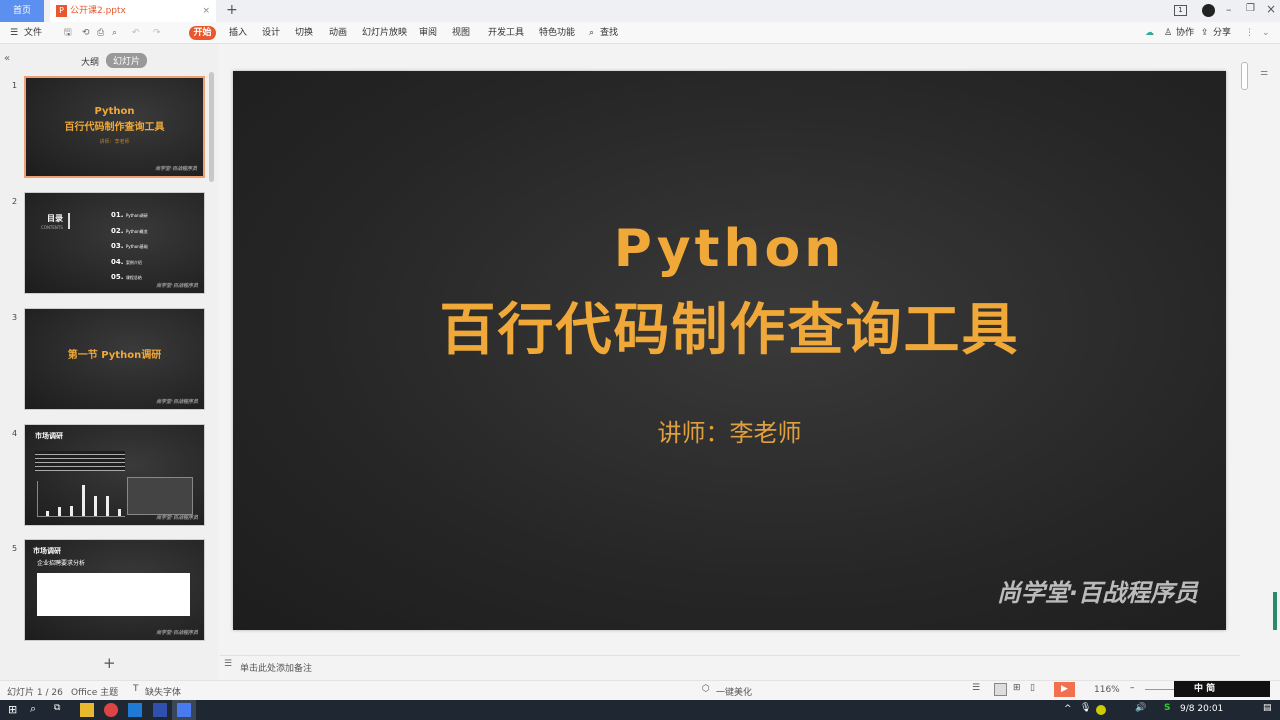 The height and width of the screenshot is (720, 1280). Describe the element at coordinates (1250, 8) in the screenshot. I see `restore-icon: ❐` at that location.